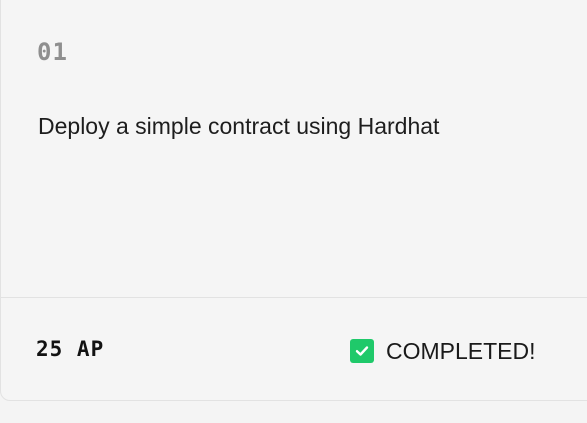 This screenshot has width=587, height=423. Describe the element at coordinates (52, 52) in the screenshot. I see `task-number: 01` at that location.